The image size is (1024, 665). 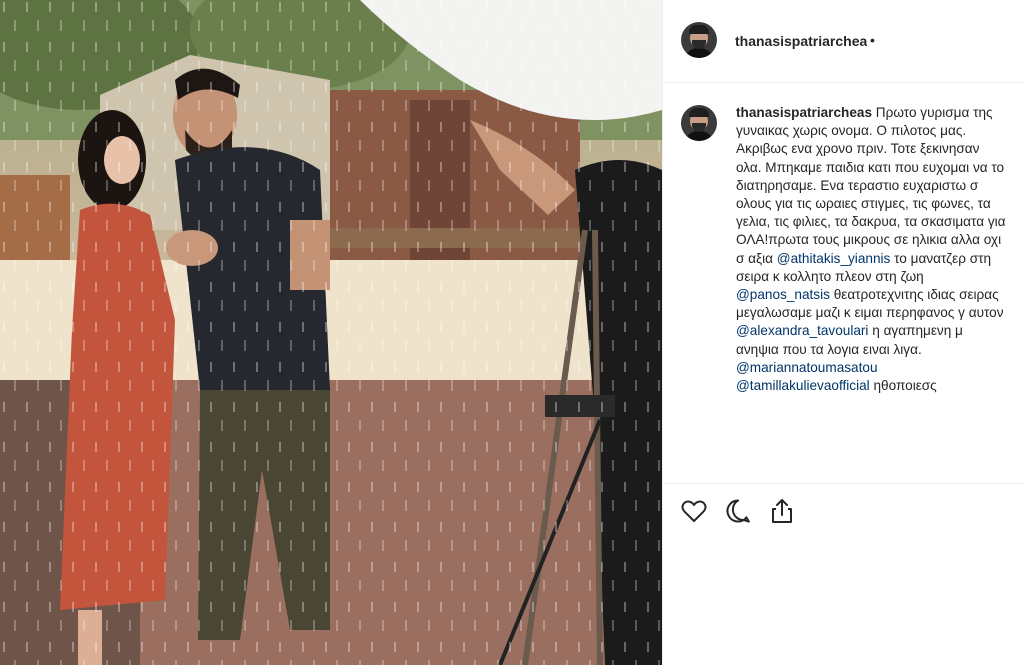 I want to click on avatar, so click(x=699, y=40).